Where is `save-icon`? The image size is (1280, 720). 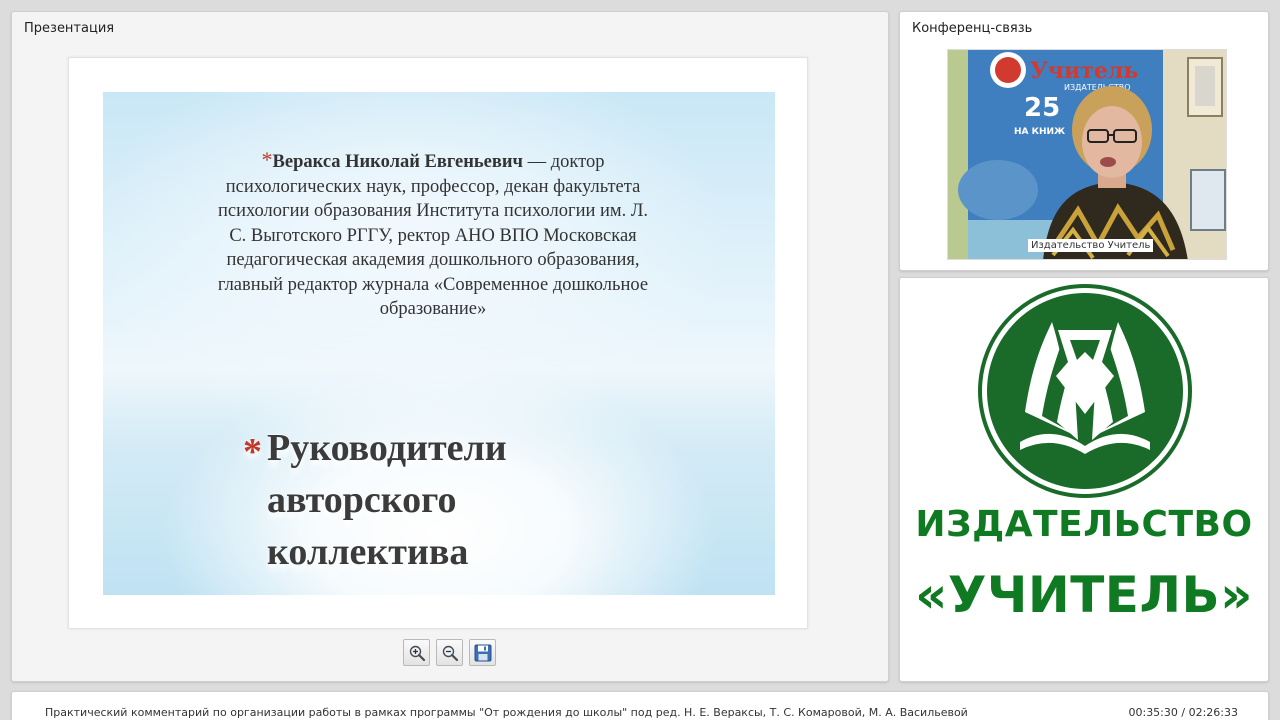
save-icon is located at coordinates (482, 652).